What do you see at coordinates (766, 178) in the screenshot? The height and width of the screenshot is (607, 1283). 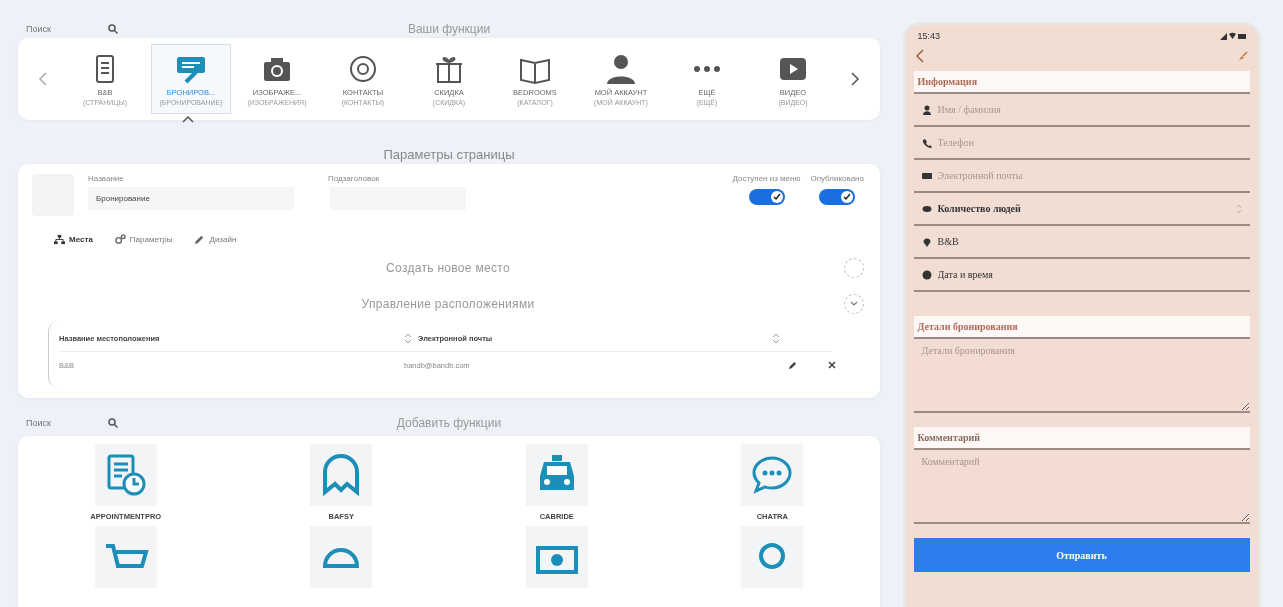 I see `toggle-label: Доступен из меню` at bounding box center [766, 178].